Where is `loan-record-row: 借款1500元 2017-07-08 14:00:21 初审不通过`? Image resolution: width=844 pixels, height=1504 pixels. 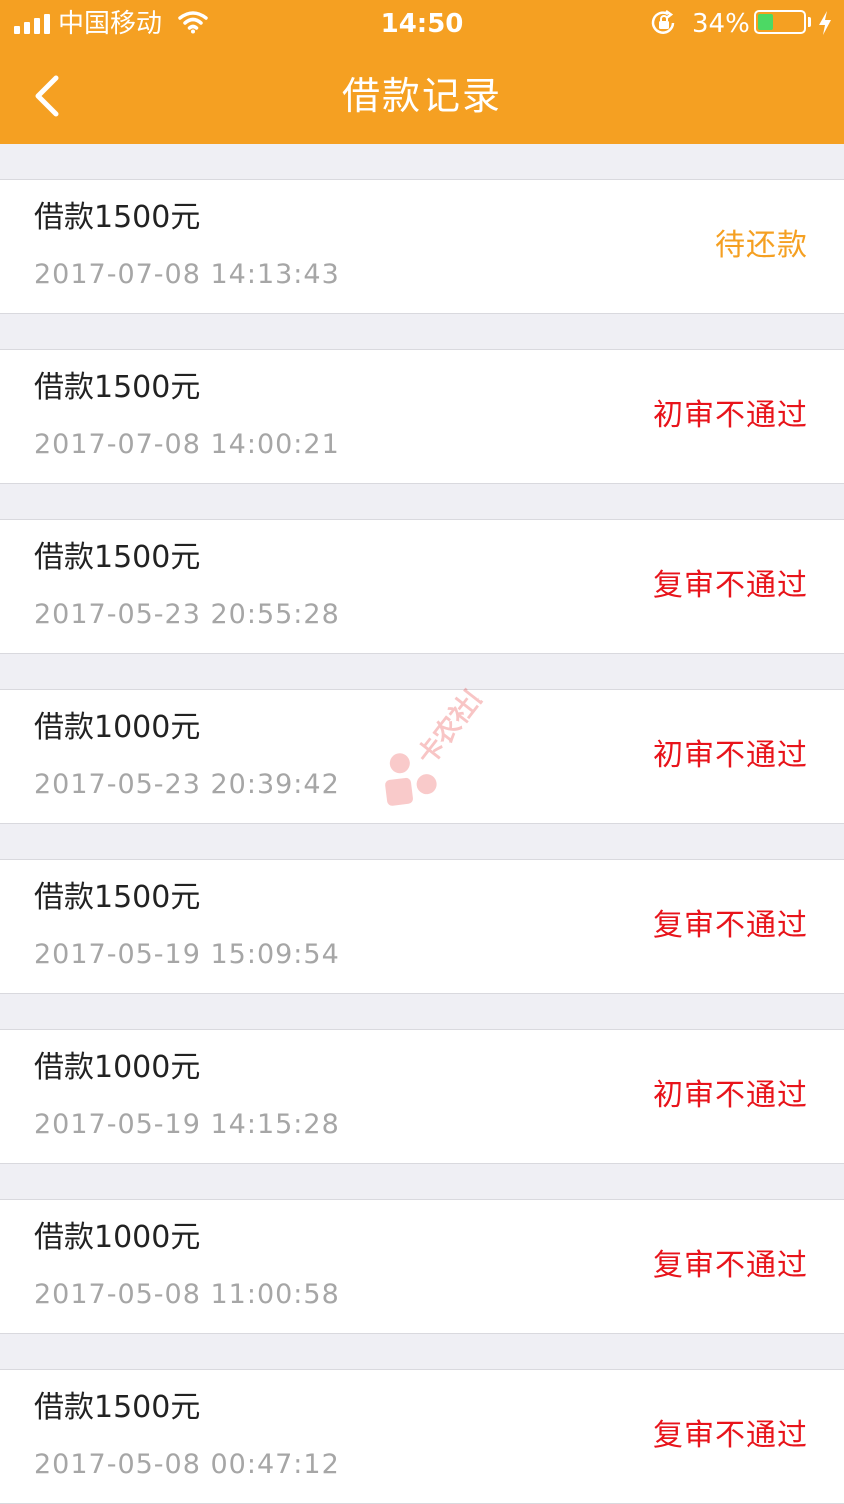 loan-record-row: 借款1500元 2017-07-08 14:00:21 初审不通过 is located at coordinates (422, 416).